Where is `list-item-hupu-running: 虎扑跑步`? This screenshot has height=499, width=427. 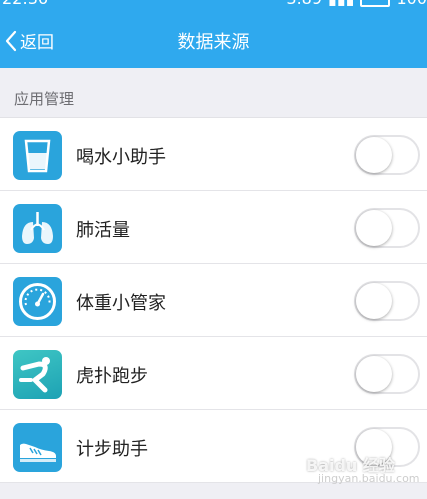 list-item-hupu-running: 虎扑跑步 is located at coordinates (213, 373).